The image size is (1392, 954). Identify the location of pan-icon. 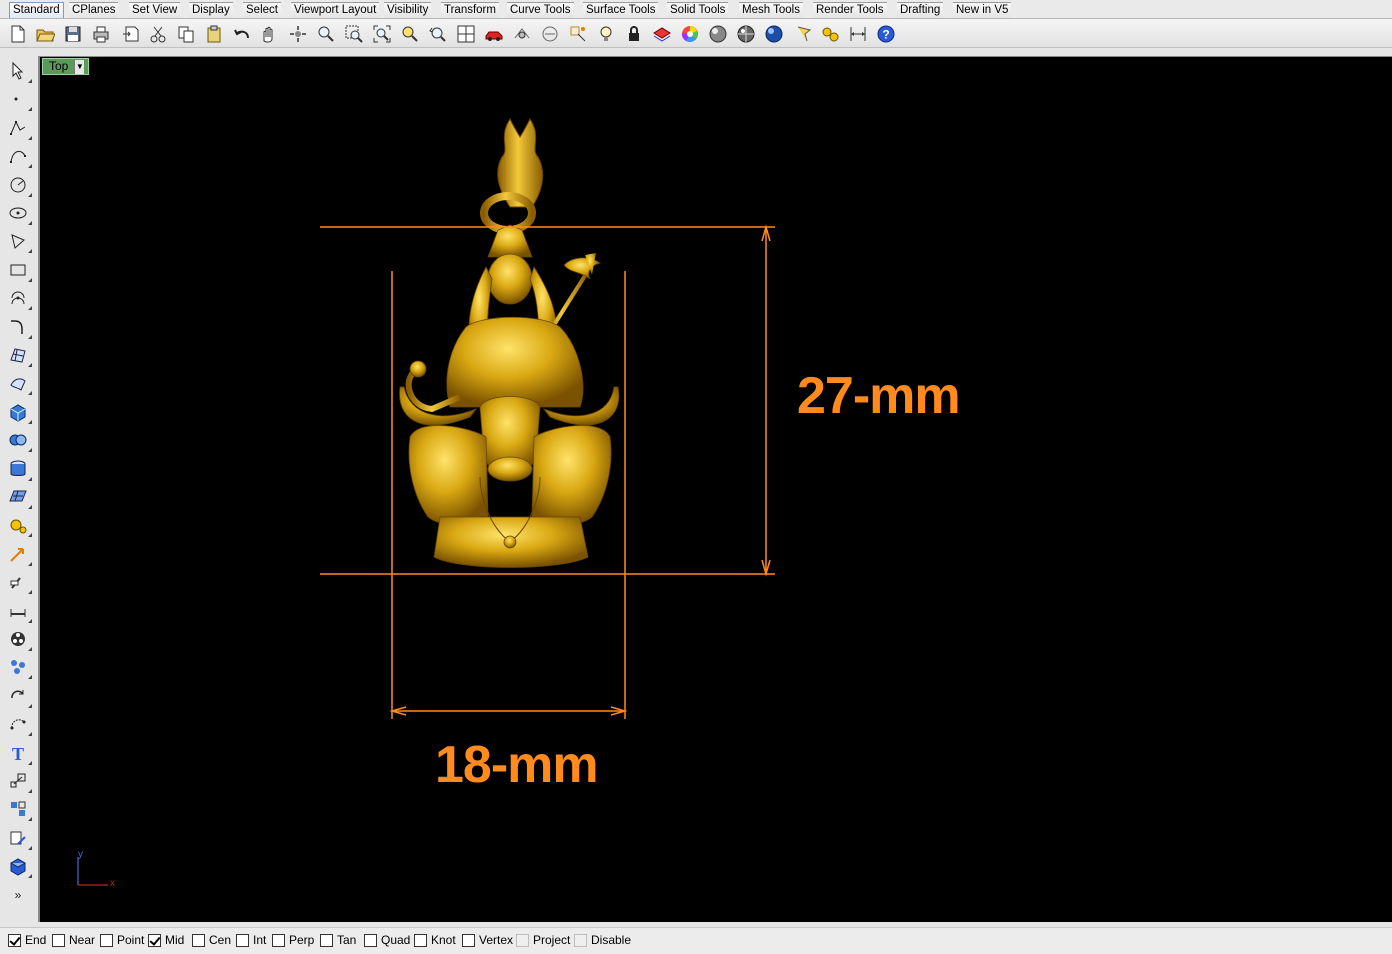
(268, 34).